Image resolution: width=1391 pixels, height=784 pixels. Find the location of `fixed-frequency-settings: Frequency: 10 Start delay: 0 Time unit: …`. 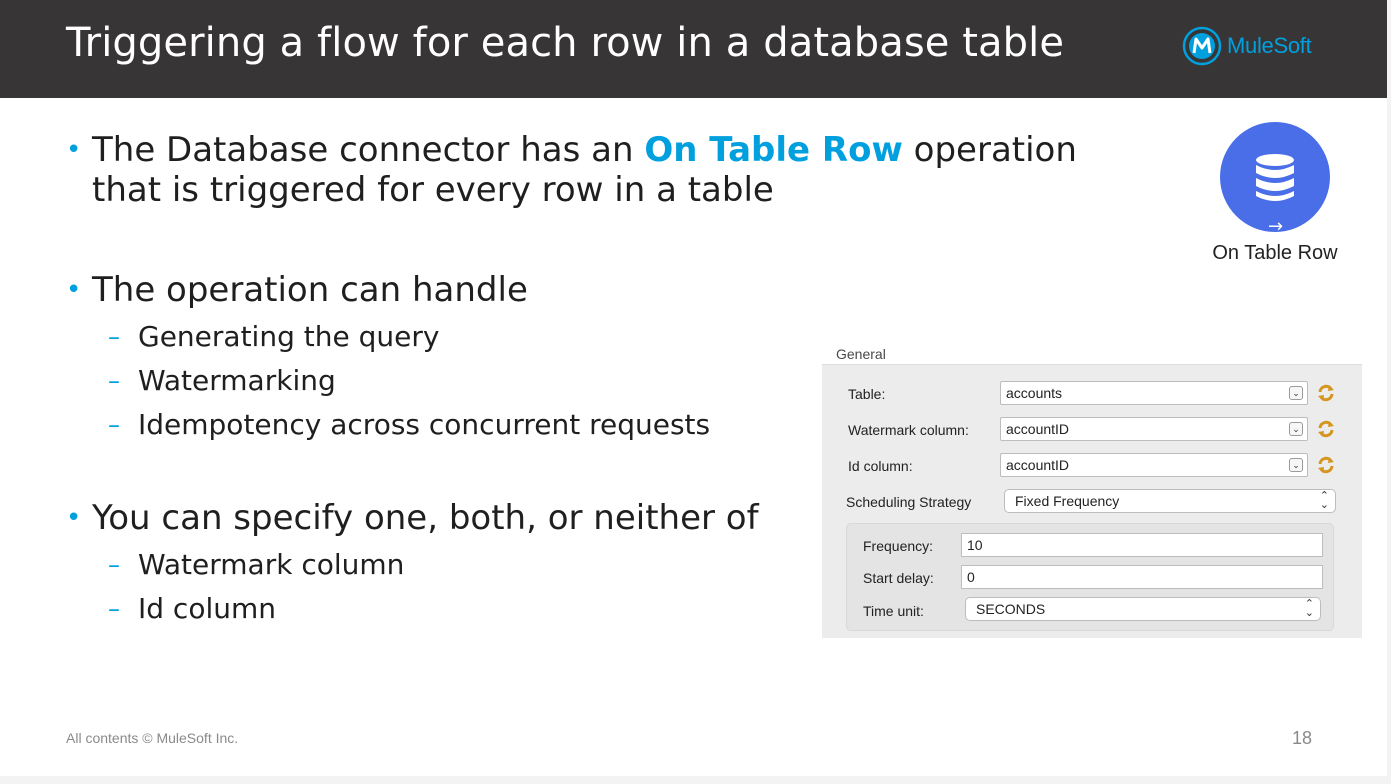

fixed-frequency-settings: Frequency: 10 Start delay: 0 Time unit: … is located at coordinates (1090, 577).